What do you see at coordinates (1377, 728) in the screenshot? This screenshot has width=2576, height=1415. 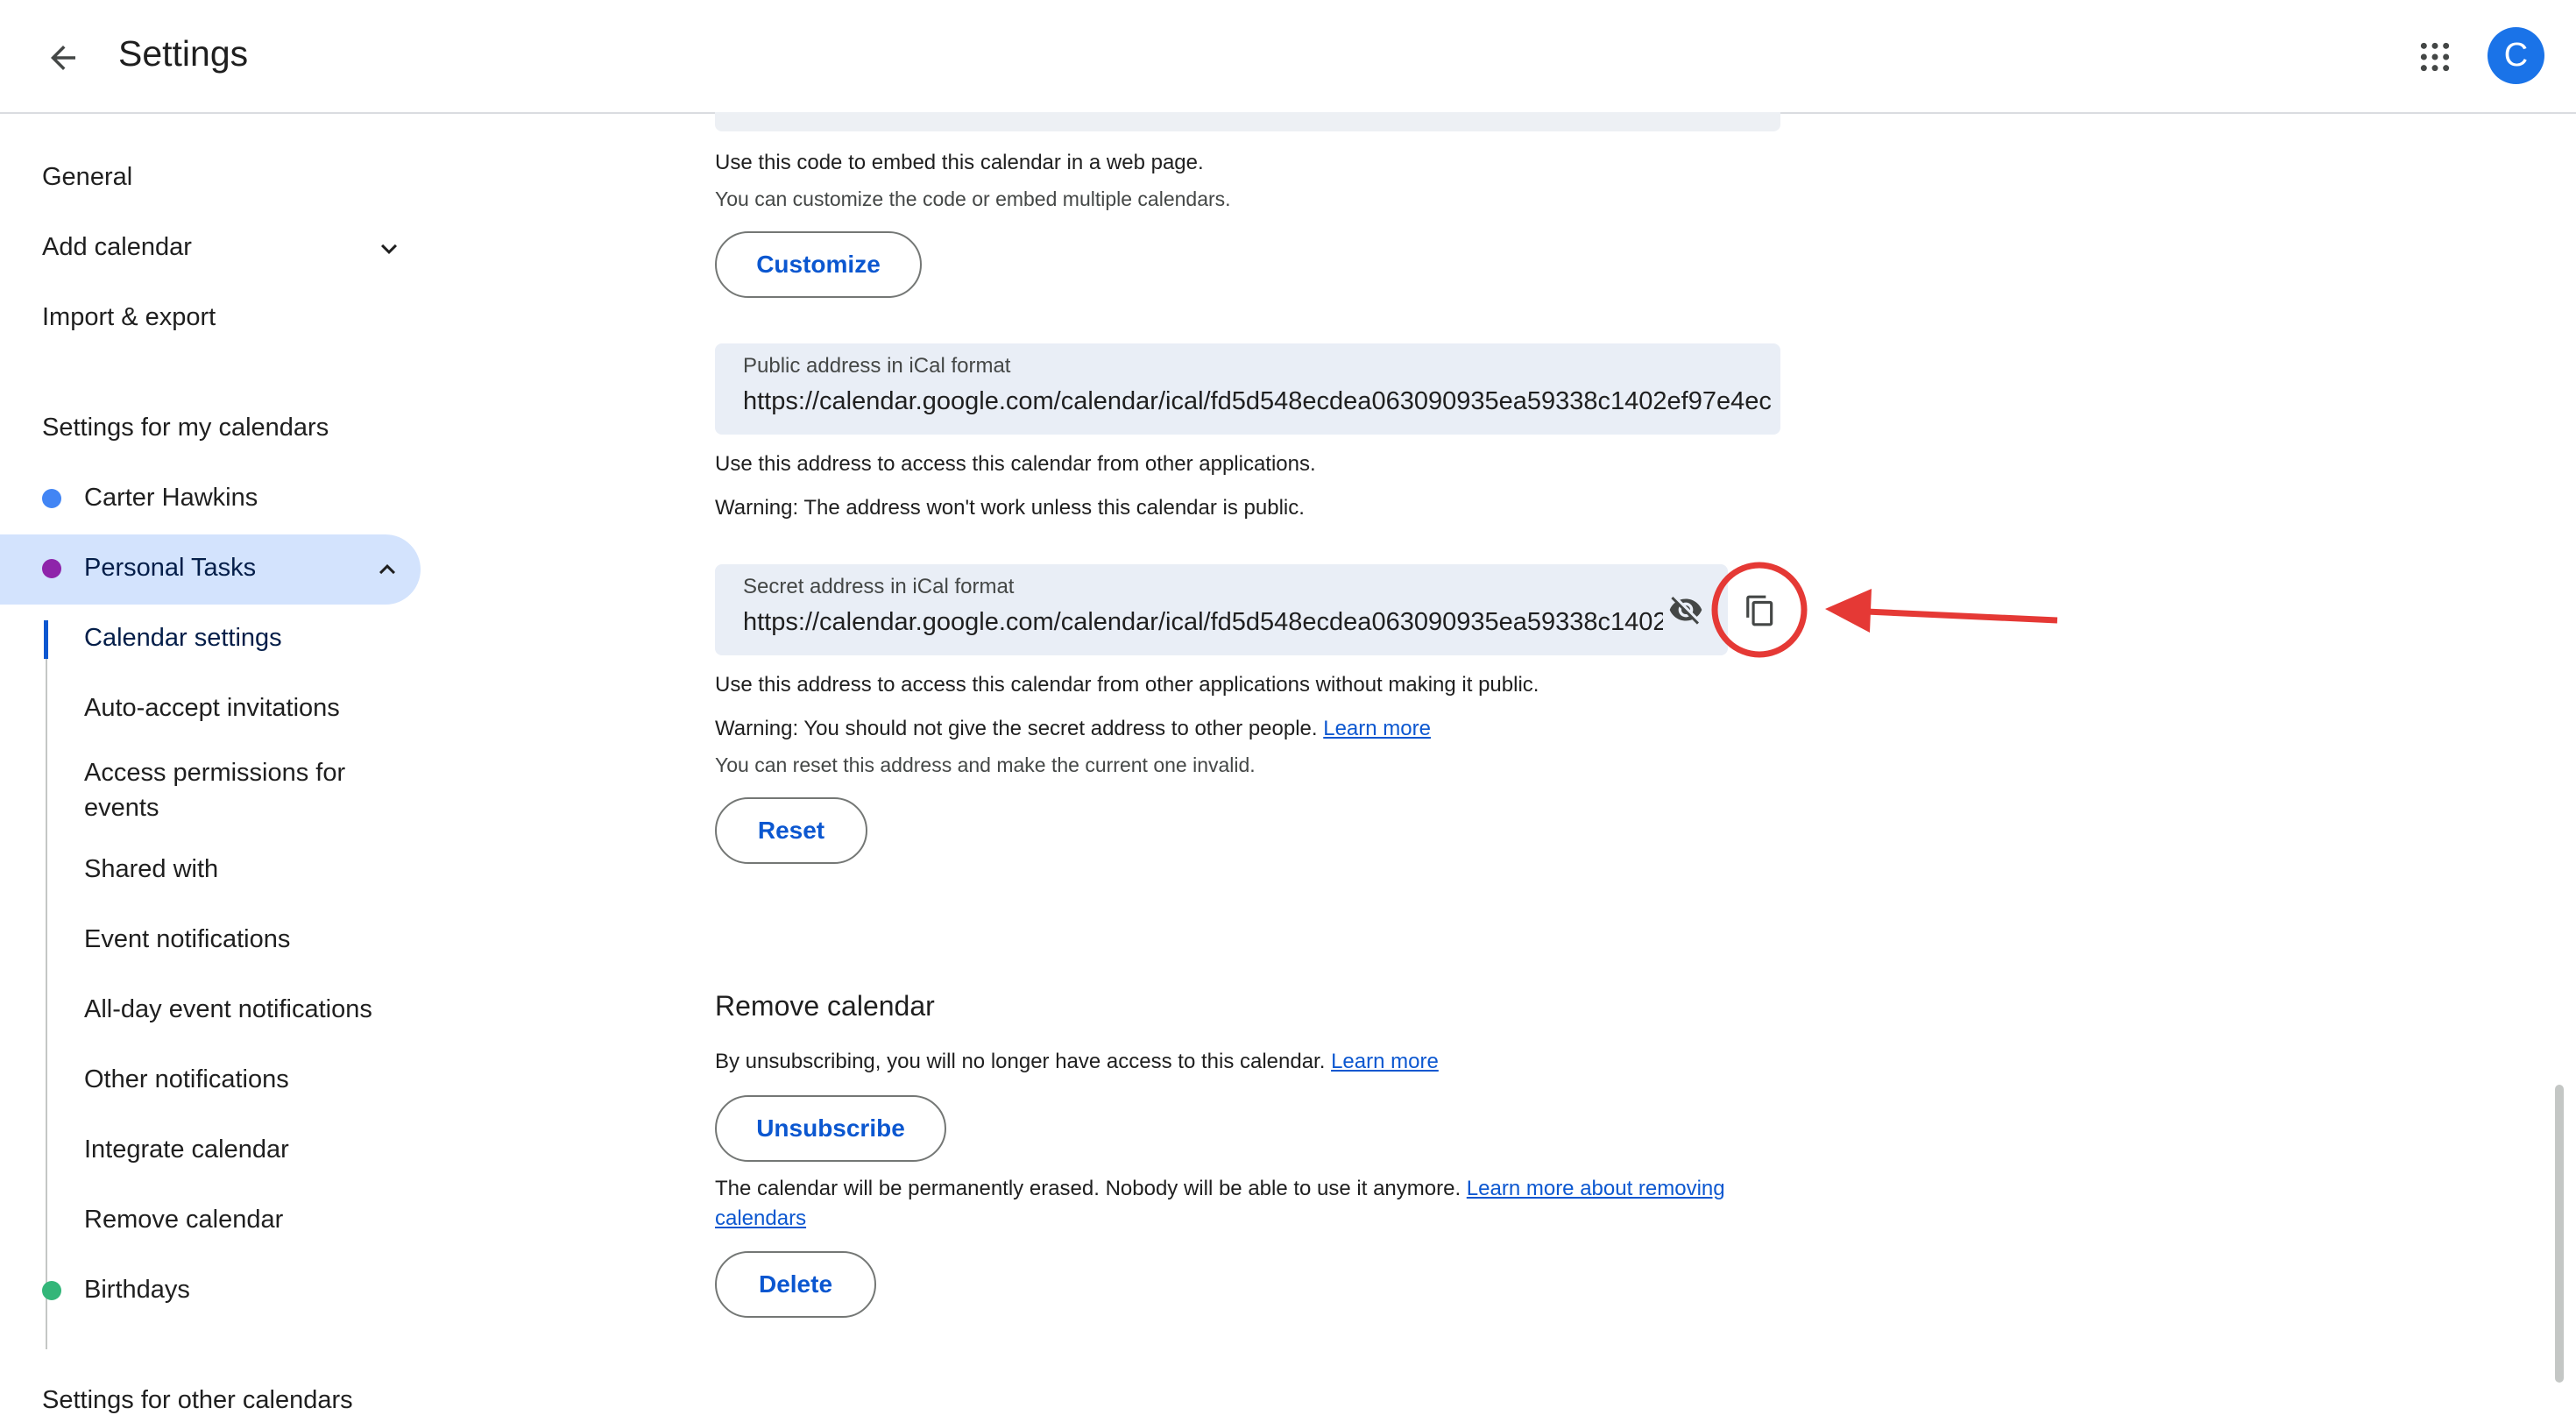 I see `secret-learn-more-link: Learn more` at bounding box center [1377, 728].